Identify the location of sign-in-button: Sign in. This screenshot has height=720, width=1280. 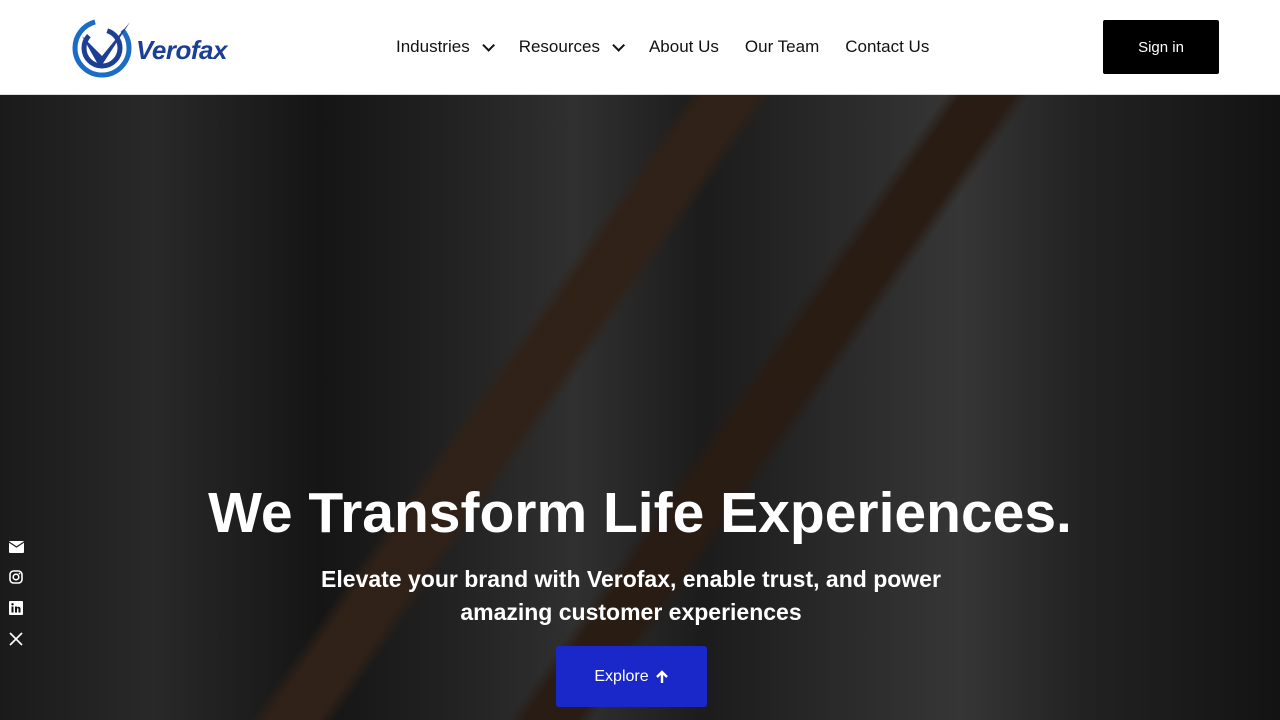
(1161, 47).